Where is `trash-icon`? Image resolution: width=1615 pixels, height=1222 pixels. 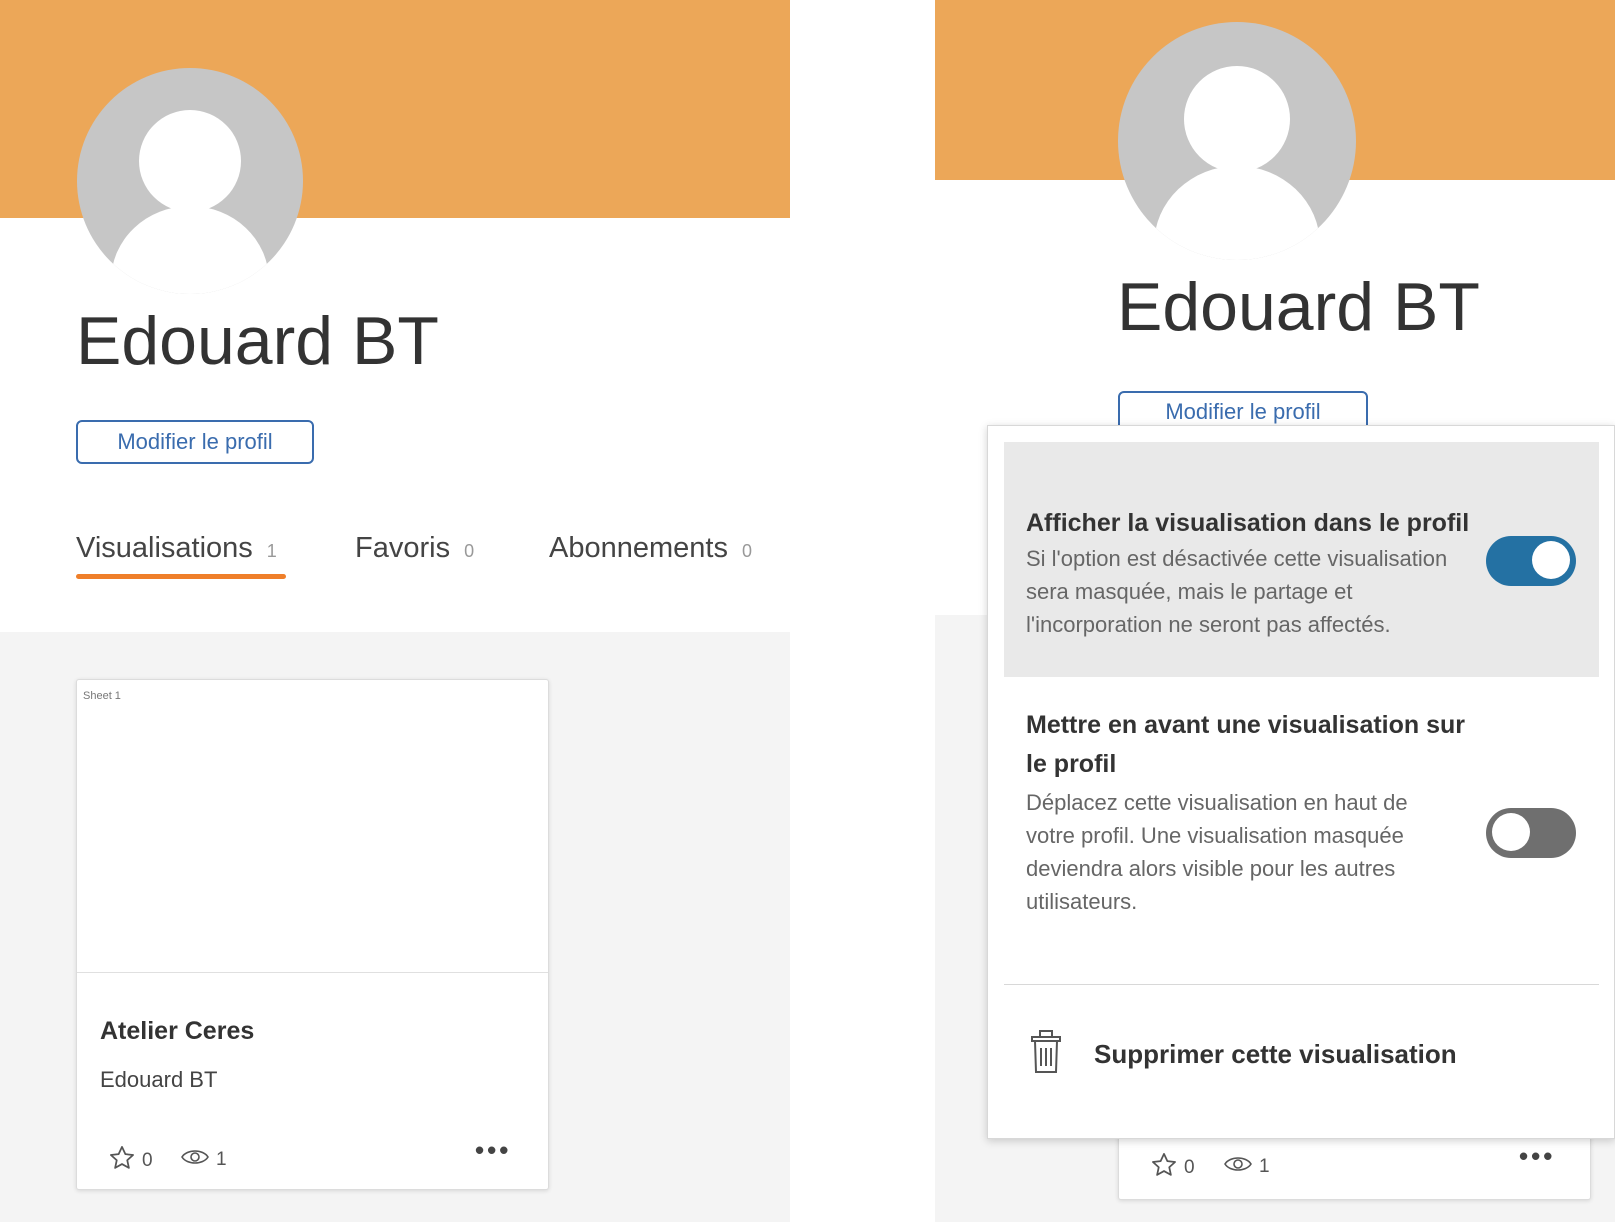
trash-icon is located at coordinates (1046, 1054).